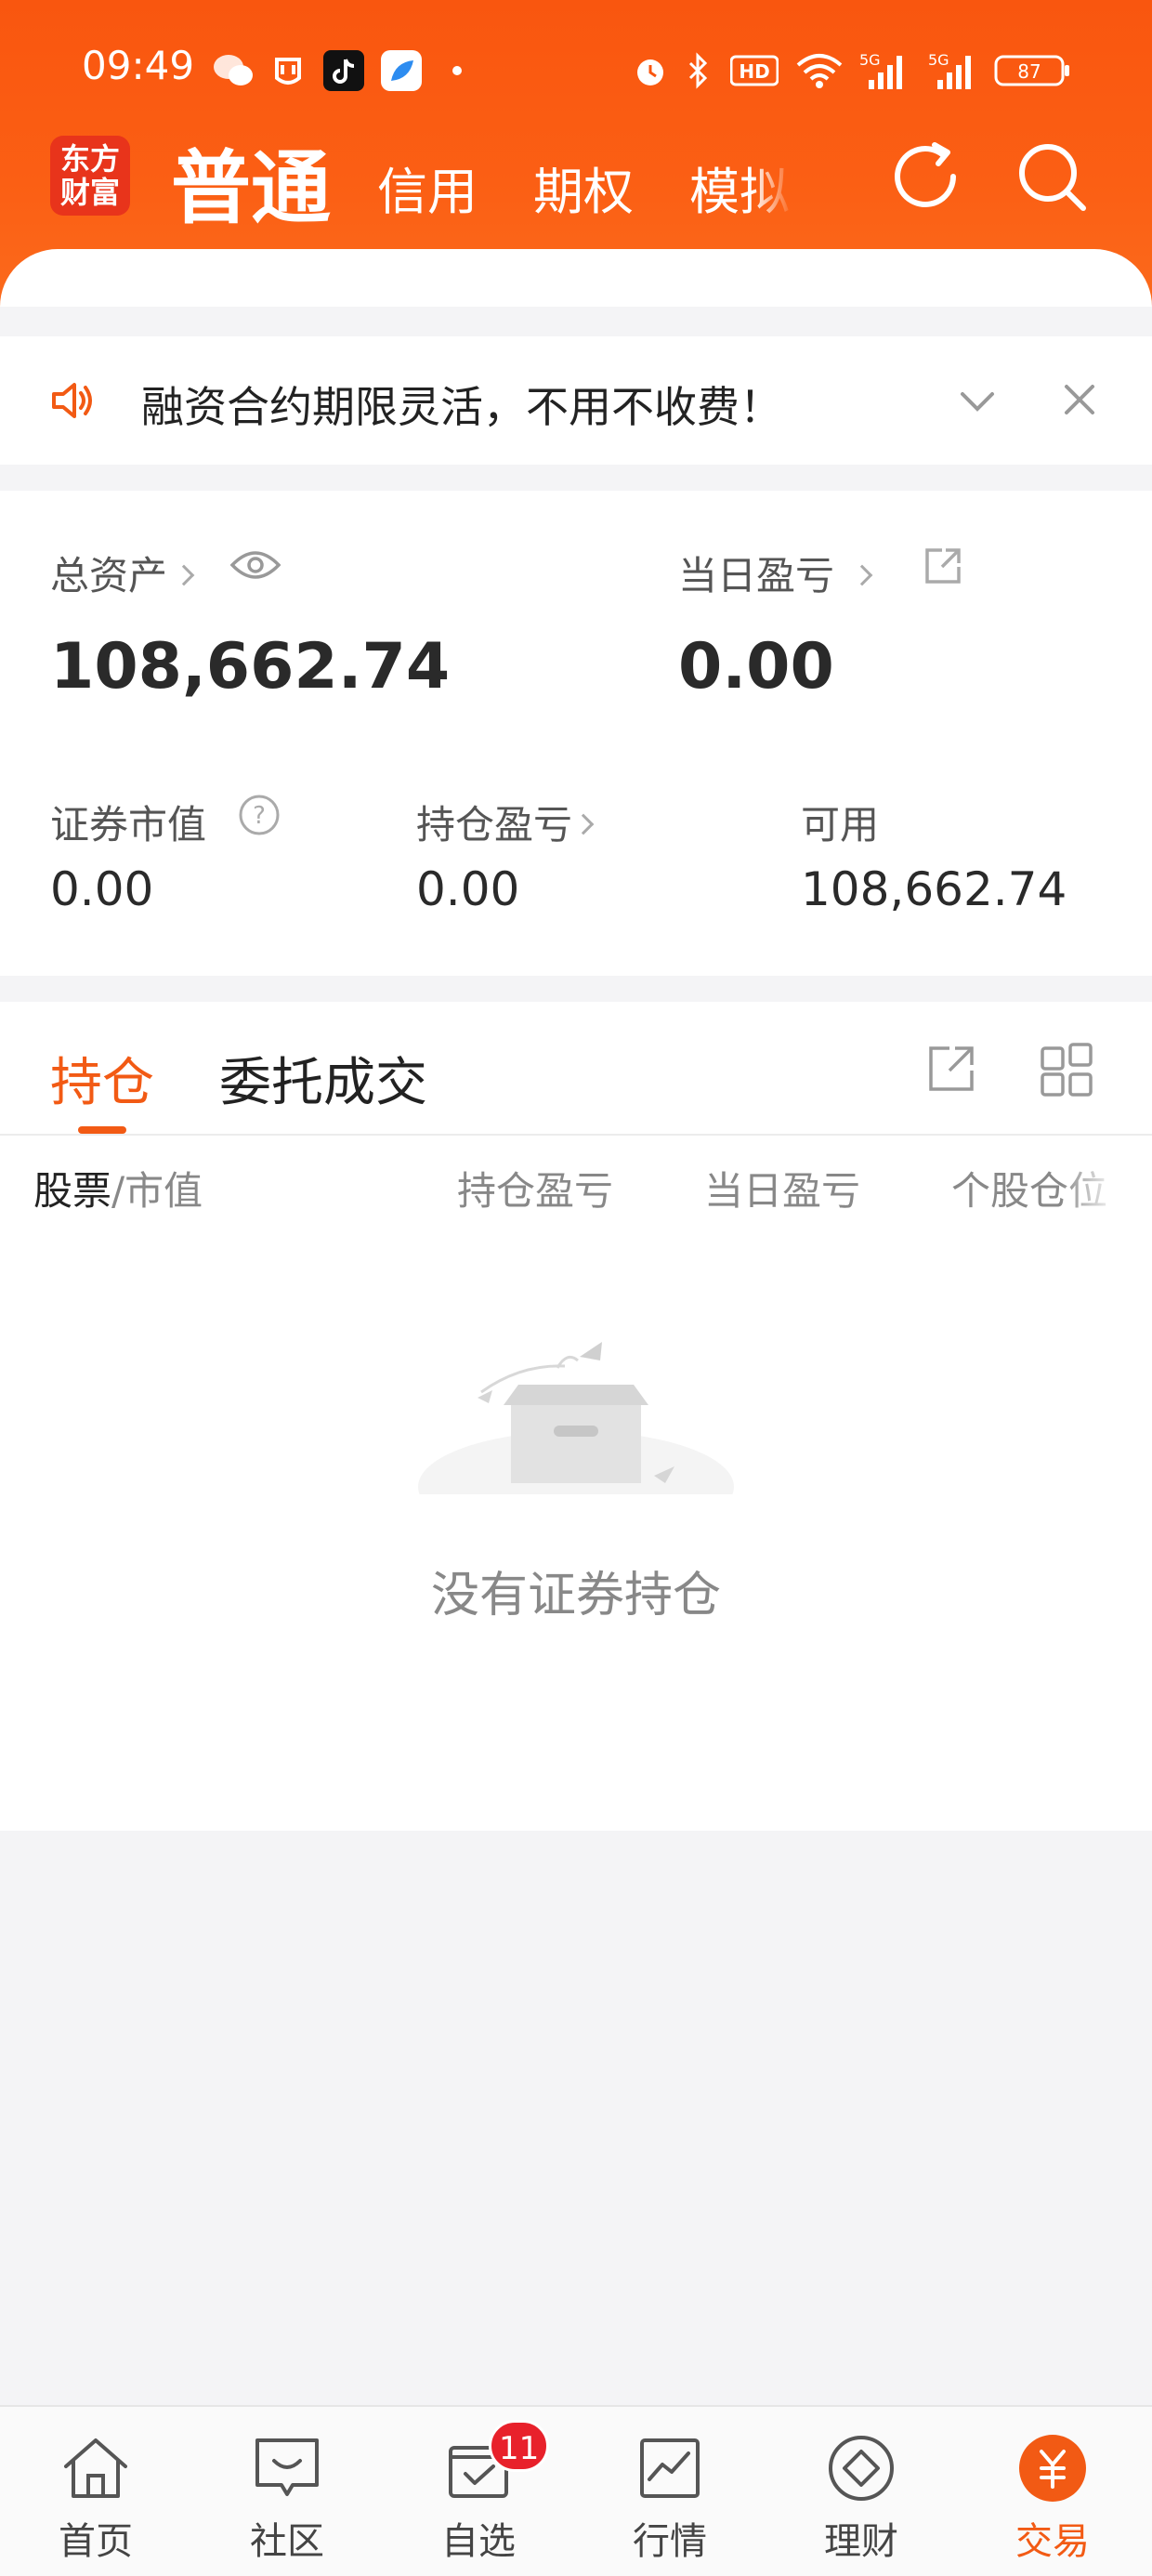 The height and width of the screenshot is (2576, 1152). I want to click on nav-label-trade: 交易, so click(1052, 2541).